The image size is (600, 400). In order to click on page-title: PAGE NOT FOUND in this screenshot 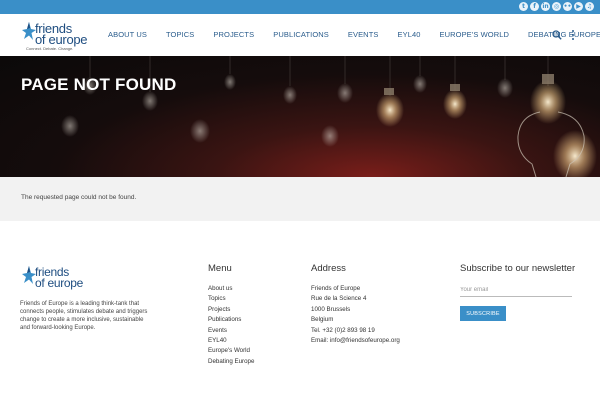, I will do `click(99, 84)`.